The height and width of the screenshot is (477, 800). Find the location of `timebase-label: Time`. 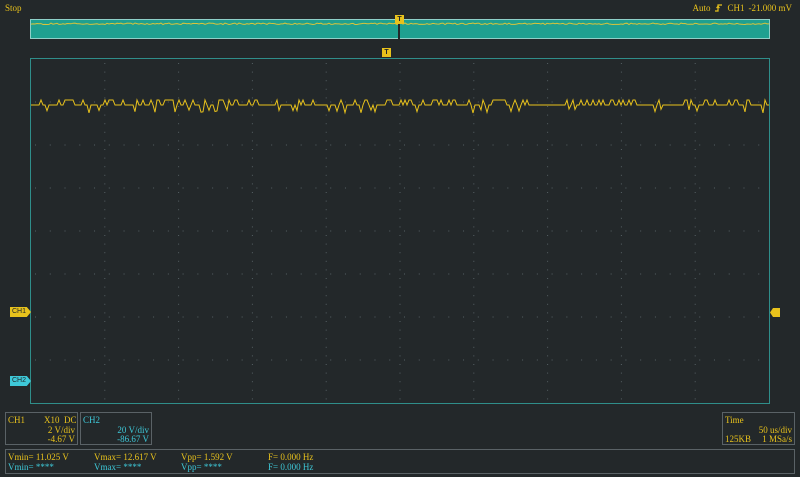

timebase-label: Time is located at coordinates (734, 420).